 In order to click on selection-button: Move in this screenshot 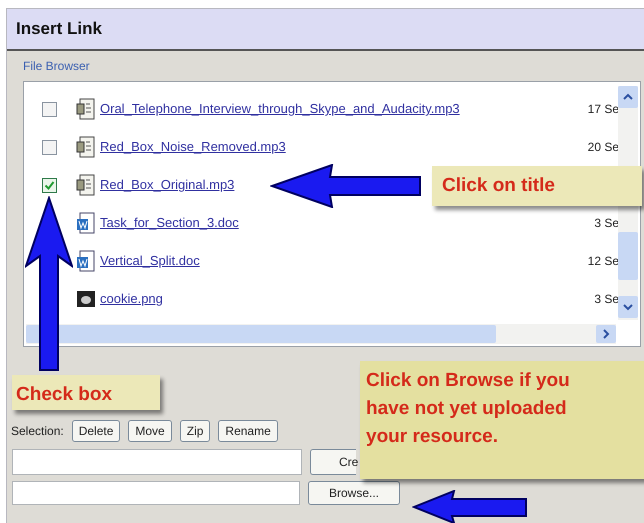, I will do `click(150, 431)`.